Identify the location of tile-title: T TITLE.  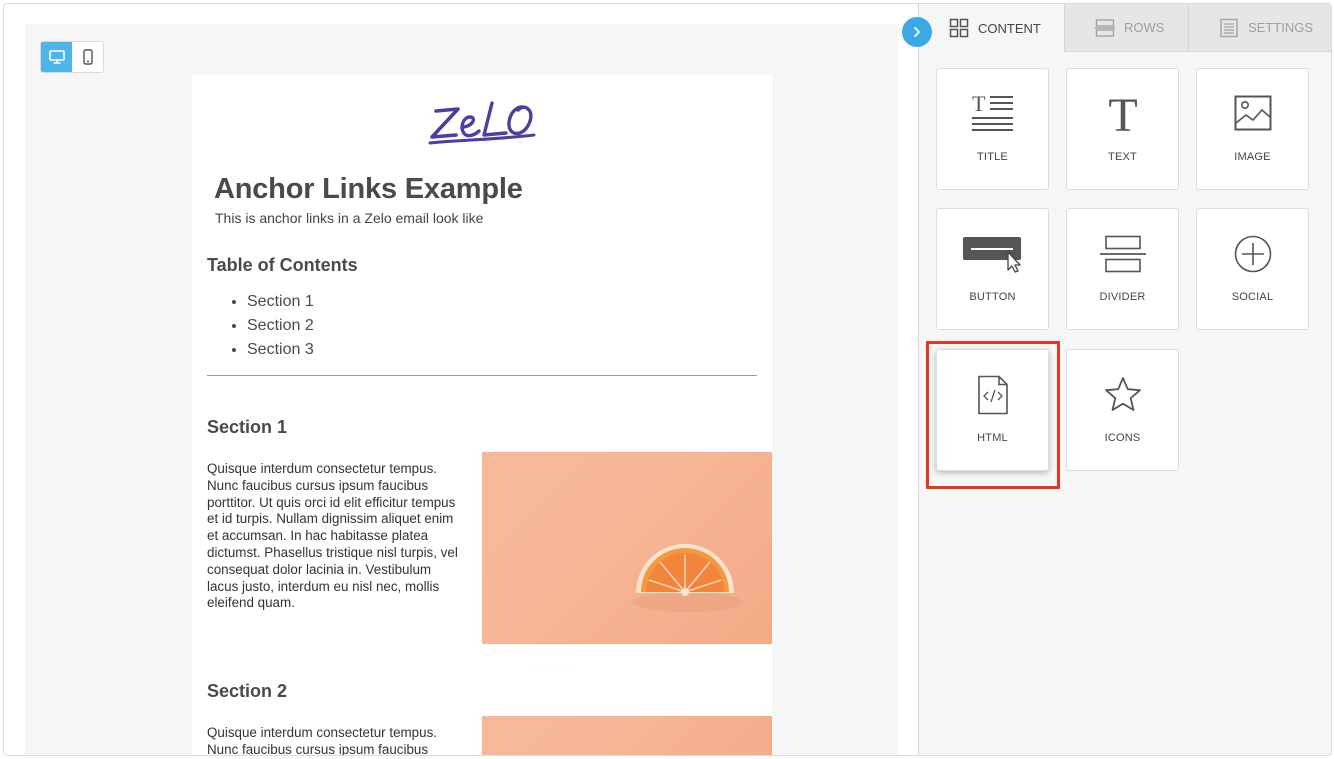
(992, 129).